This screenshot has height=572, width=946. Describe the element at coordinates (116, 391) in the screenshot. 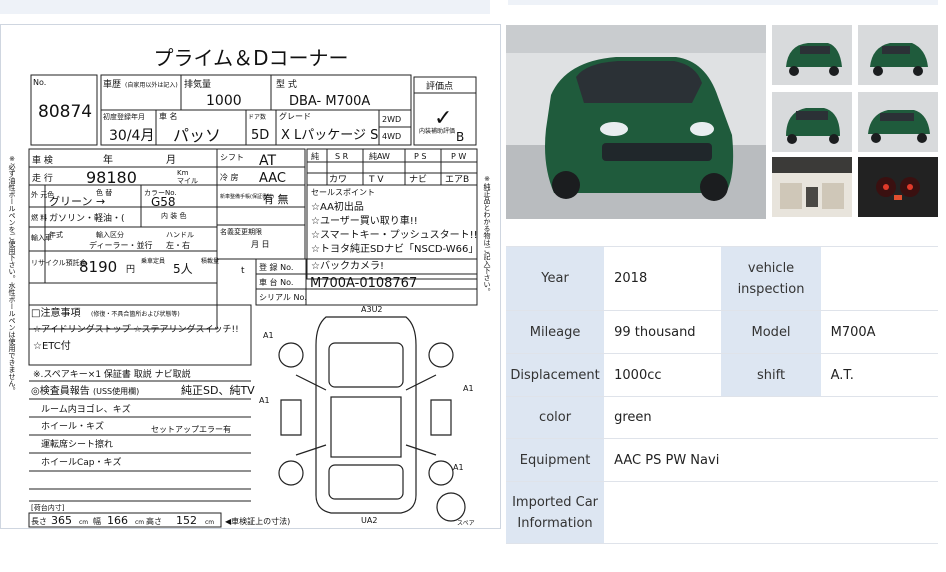

I see `inspector-sub: (USS使用欄)` at that location.